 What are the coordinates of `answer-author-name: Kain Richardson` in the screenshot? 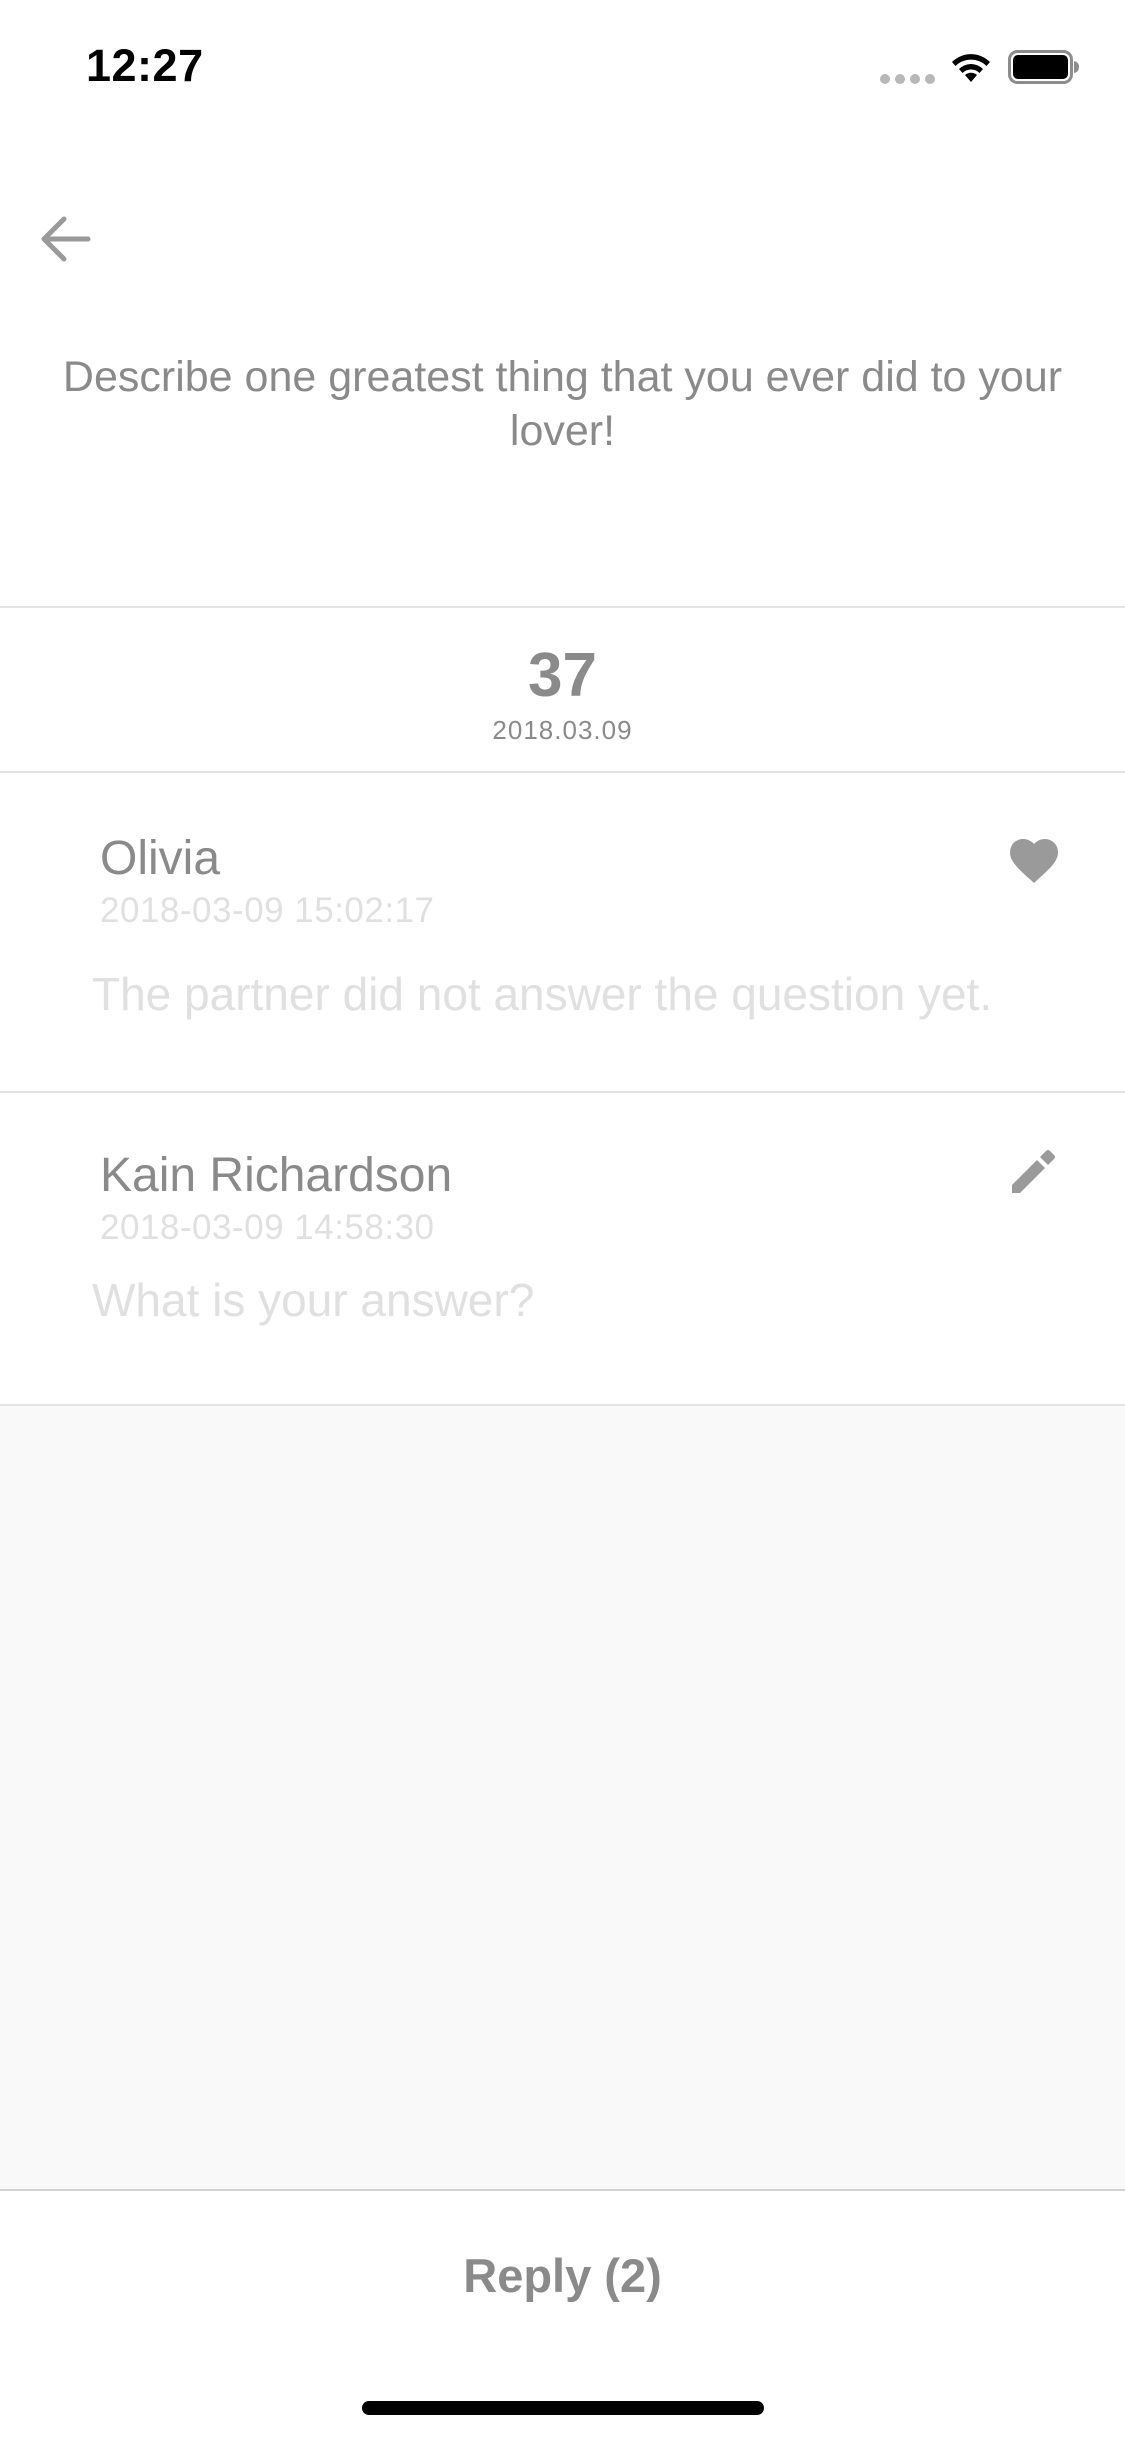 It's located at (276, 1175).